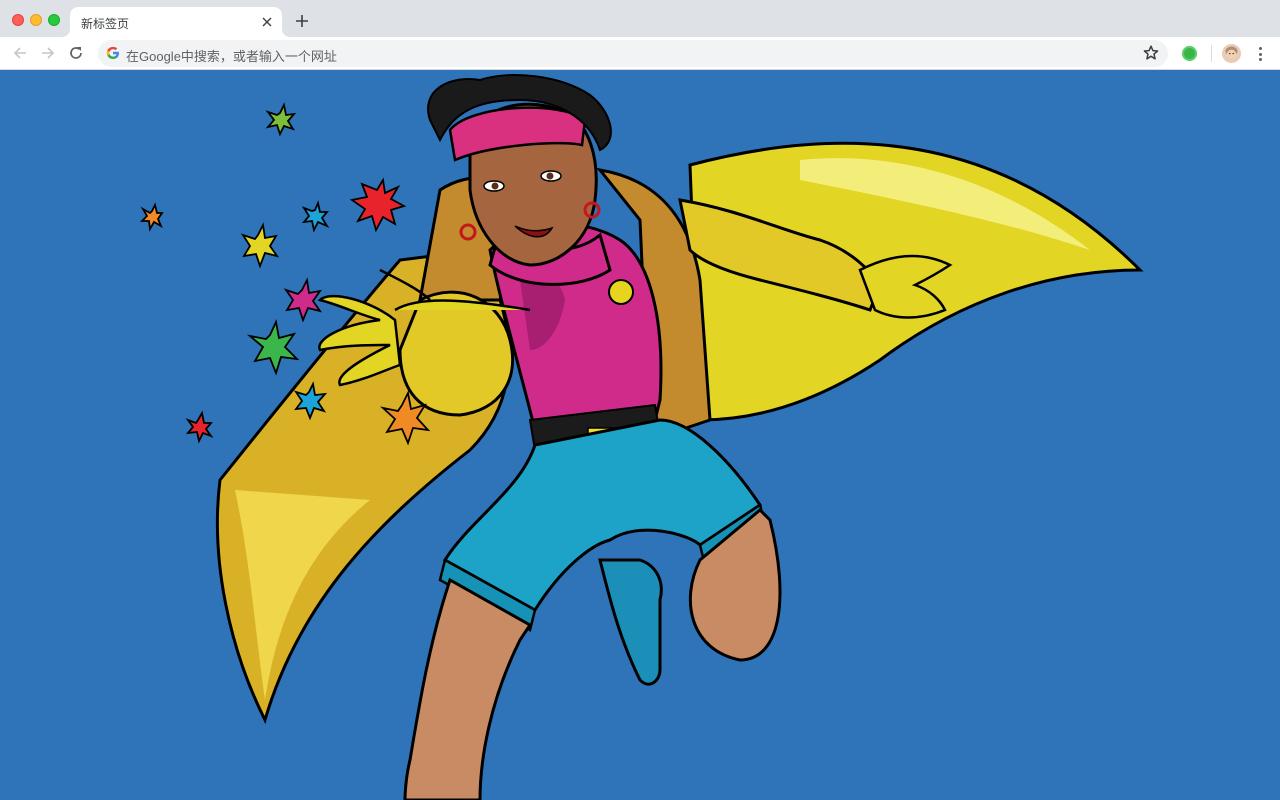 The image size is (1280, 800). Describe the element at coordinates (1189, 53) in the screenshot. I see `green-extension-icon` at that location.